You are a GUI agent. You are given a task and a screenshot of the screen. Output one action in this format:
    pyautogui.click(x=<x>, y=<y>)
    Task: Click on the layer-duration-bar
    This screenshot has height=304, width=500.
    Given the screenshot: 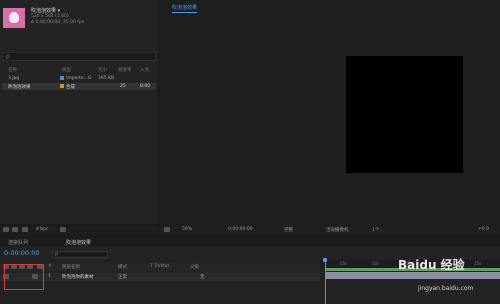 What is the action you would take?
    pyautogui.click(x=413, y=275)
    